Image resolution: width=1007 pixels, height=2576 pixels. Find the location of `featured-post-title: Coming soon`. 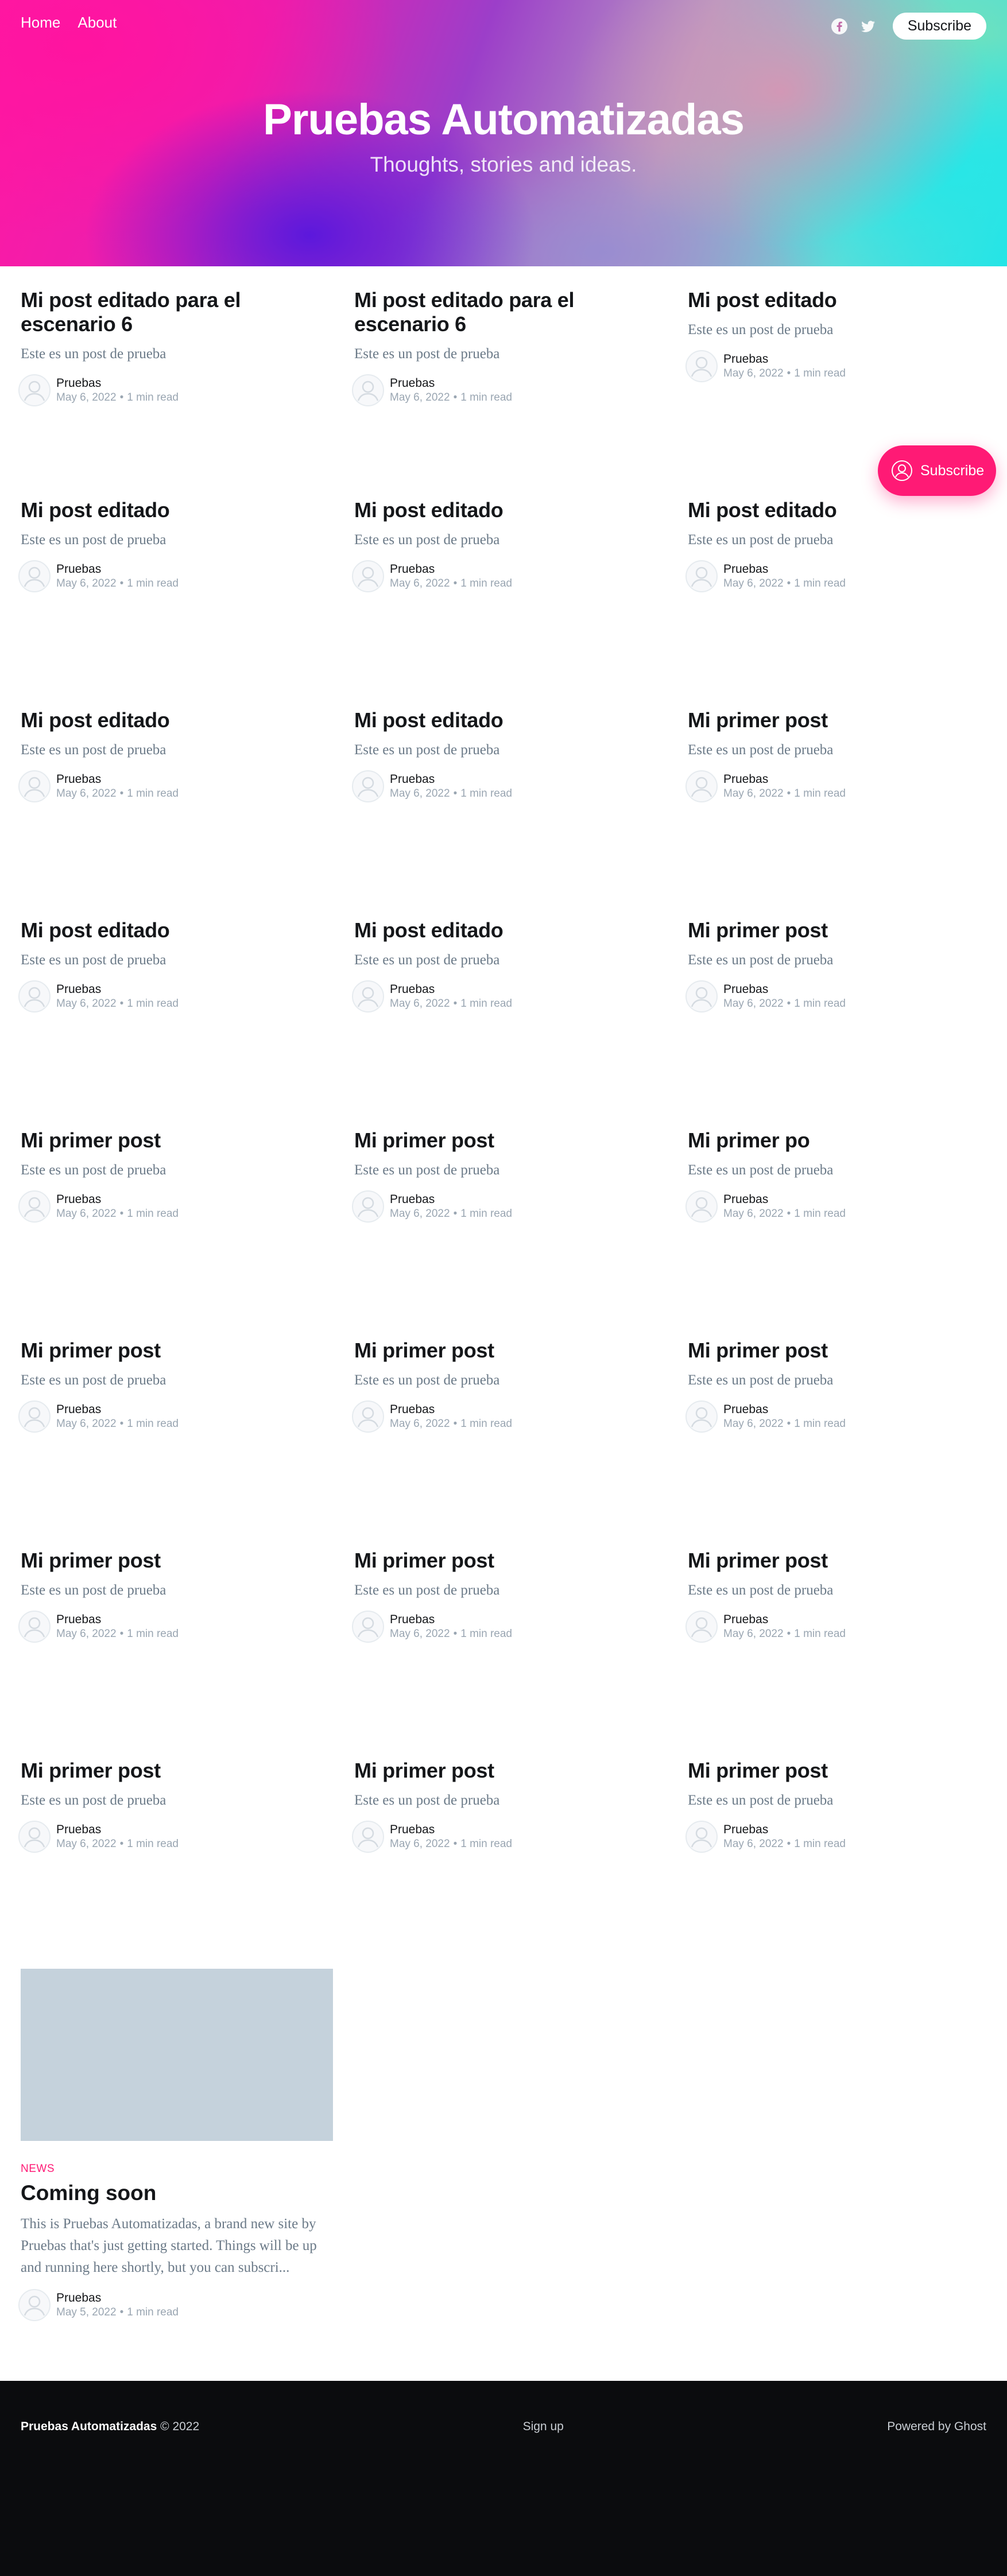

featured-post-title: Coming soon is located at coordinates (177, 2193).